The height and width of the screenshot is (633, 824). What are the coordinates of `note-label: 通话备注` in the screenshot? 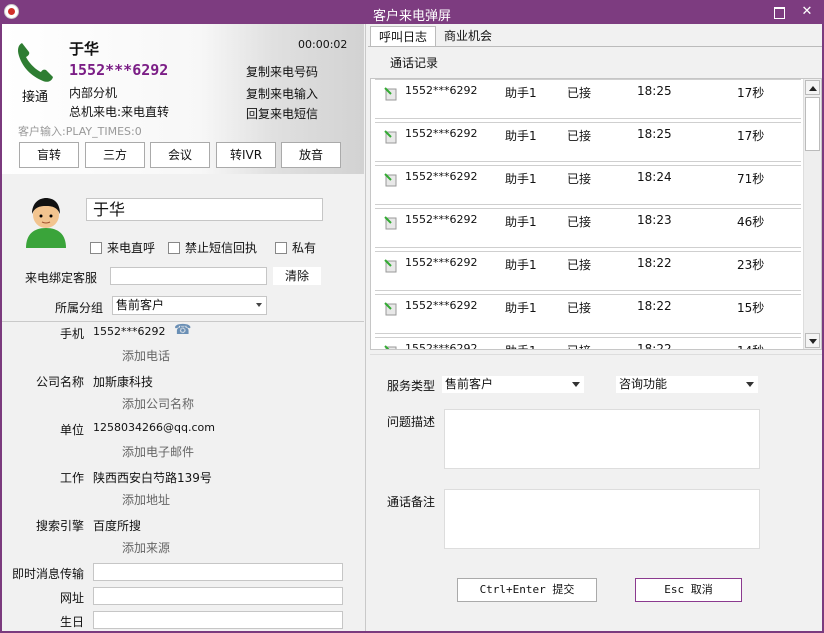 It's located at (411, 502).